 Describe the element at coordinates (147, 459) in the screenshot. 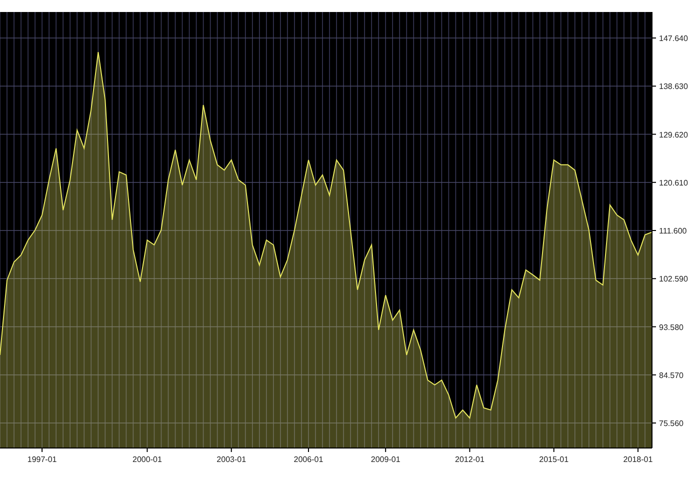

I see `x-tick-label: 2000-01` at that location.